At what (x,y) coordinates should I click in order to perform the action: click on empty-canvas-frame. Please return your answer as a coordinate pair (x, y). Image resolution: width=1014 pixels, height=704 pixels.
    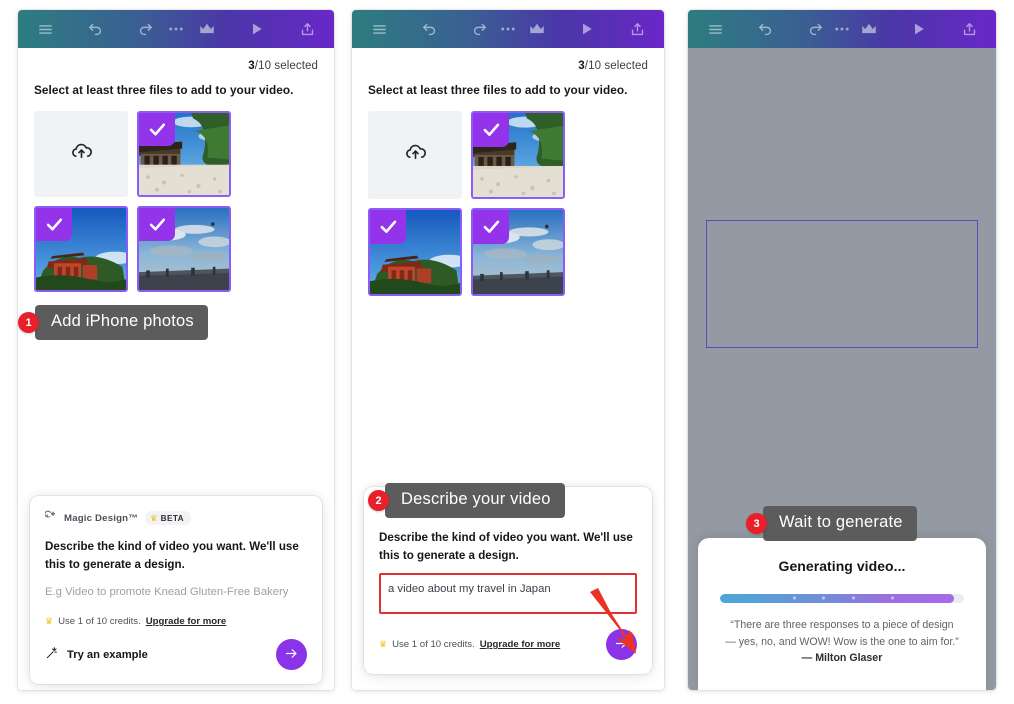
    Looking at the image, I should click on (842, 284).